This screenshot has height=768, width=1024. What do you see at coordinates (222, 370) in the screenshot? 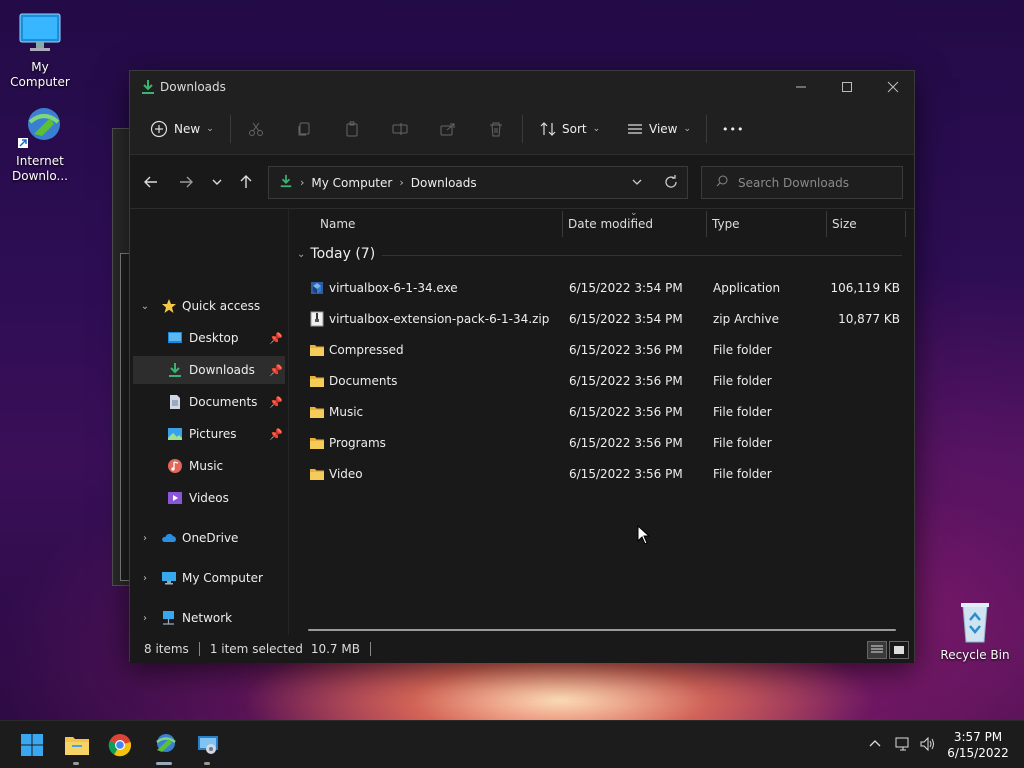
I see `nav-label: Downloads` at bounding box center [222, 370].